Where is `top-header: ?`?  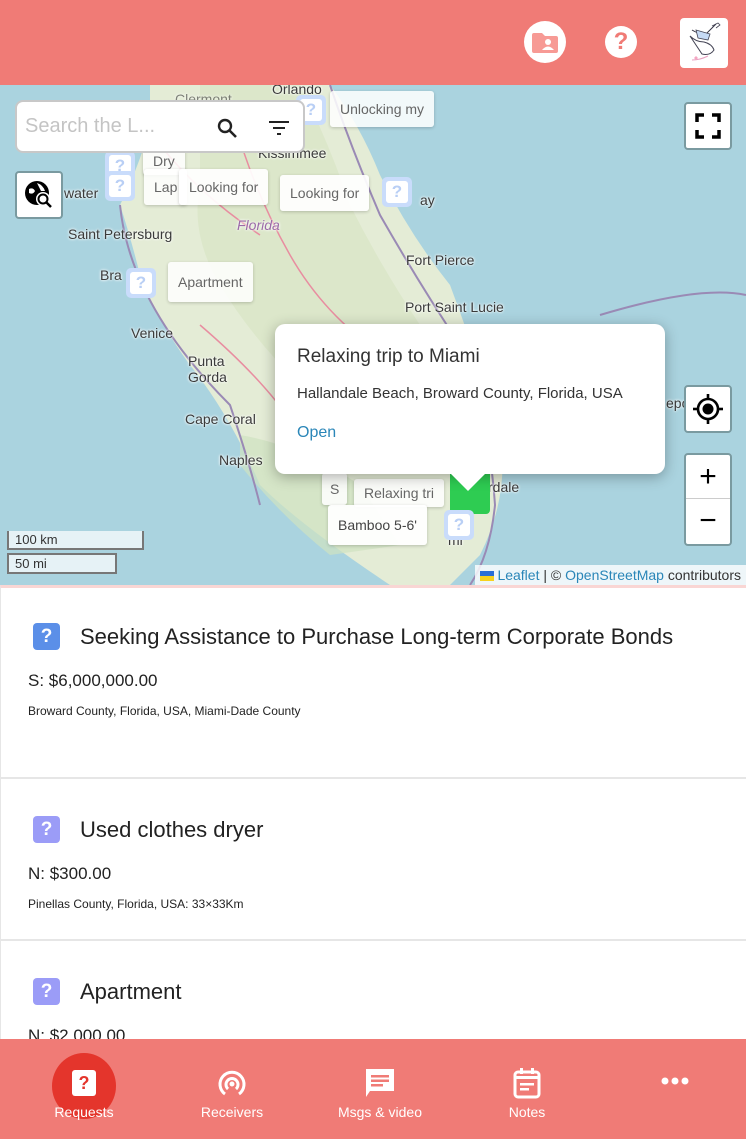
top-header: ? is located at coordinates (373, 42).